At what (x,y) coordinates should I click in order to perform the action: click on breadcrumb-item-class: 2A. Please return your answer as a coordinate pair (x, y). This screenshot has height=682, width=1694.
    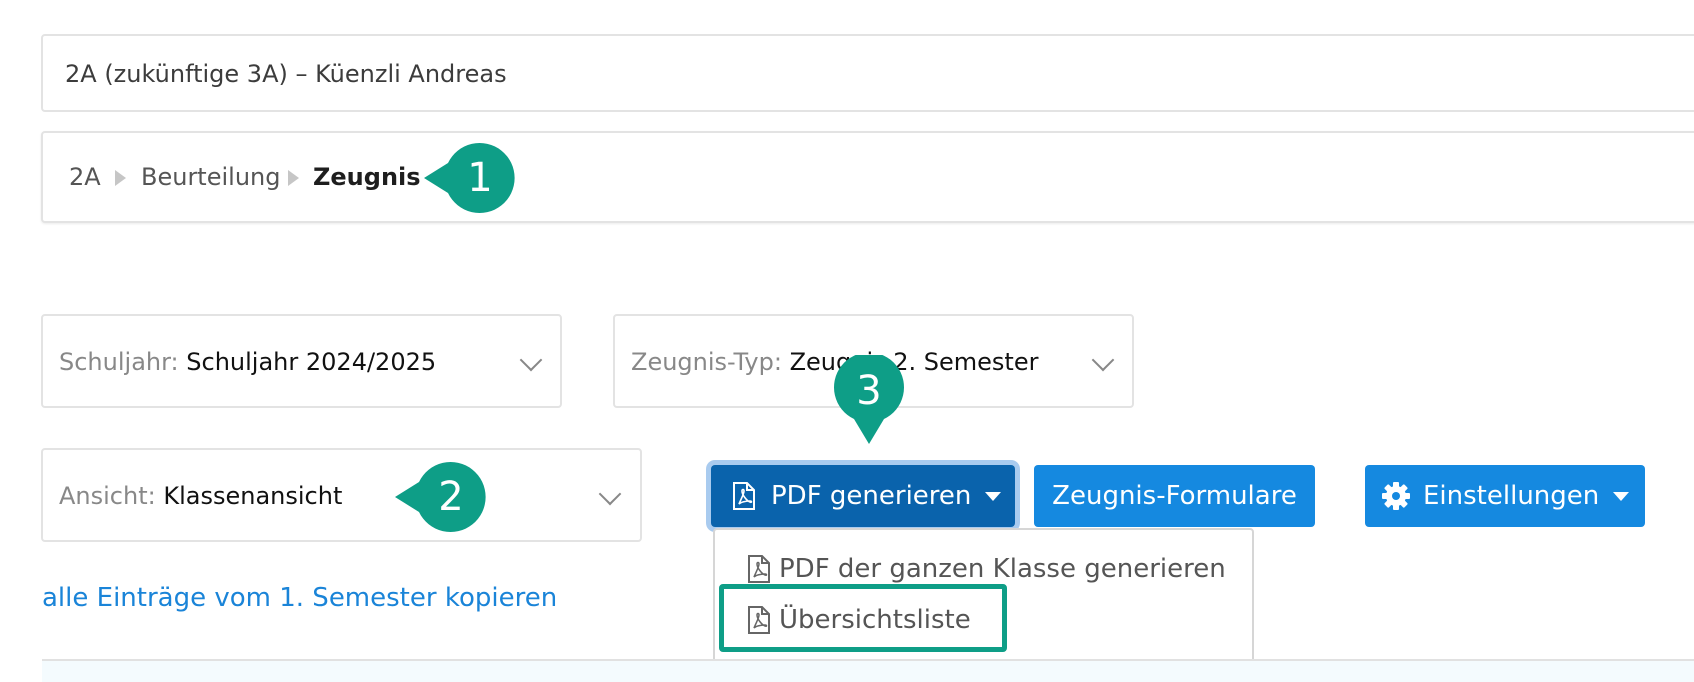
    Looking at the image, I should click on (85, 177).